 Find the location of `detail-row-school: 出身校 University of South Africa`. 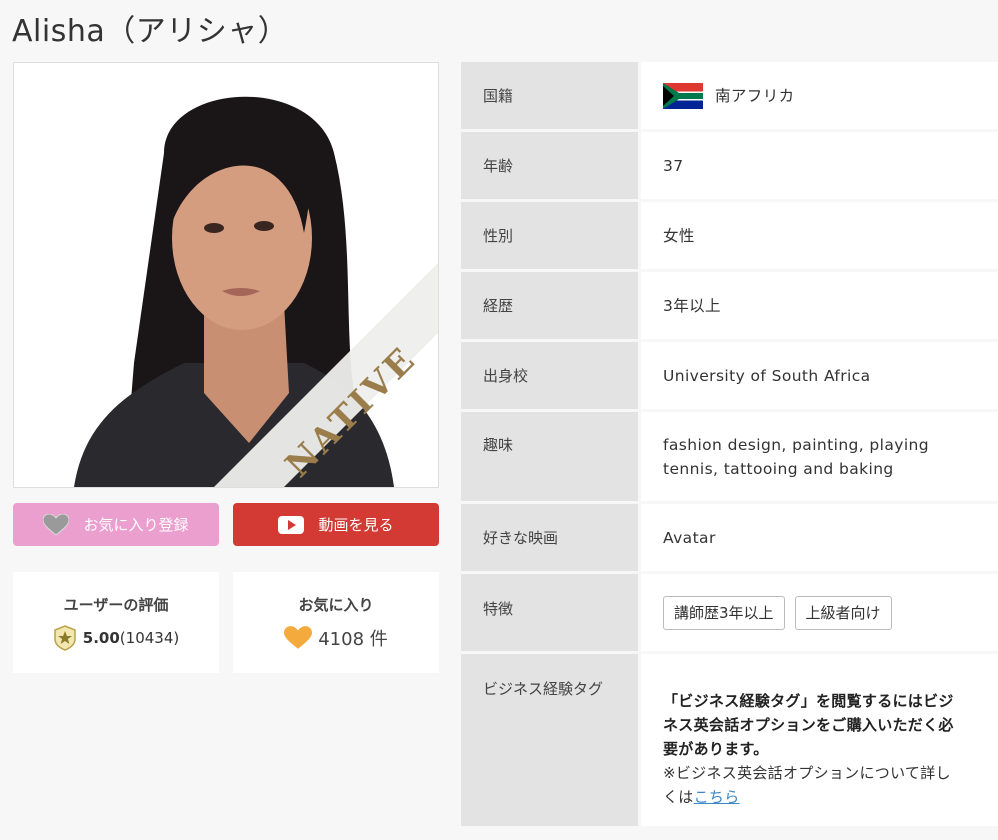

detail-row-school: 出身校 University of South Africa is located at coordinates (729, 375).